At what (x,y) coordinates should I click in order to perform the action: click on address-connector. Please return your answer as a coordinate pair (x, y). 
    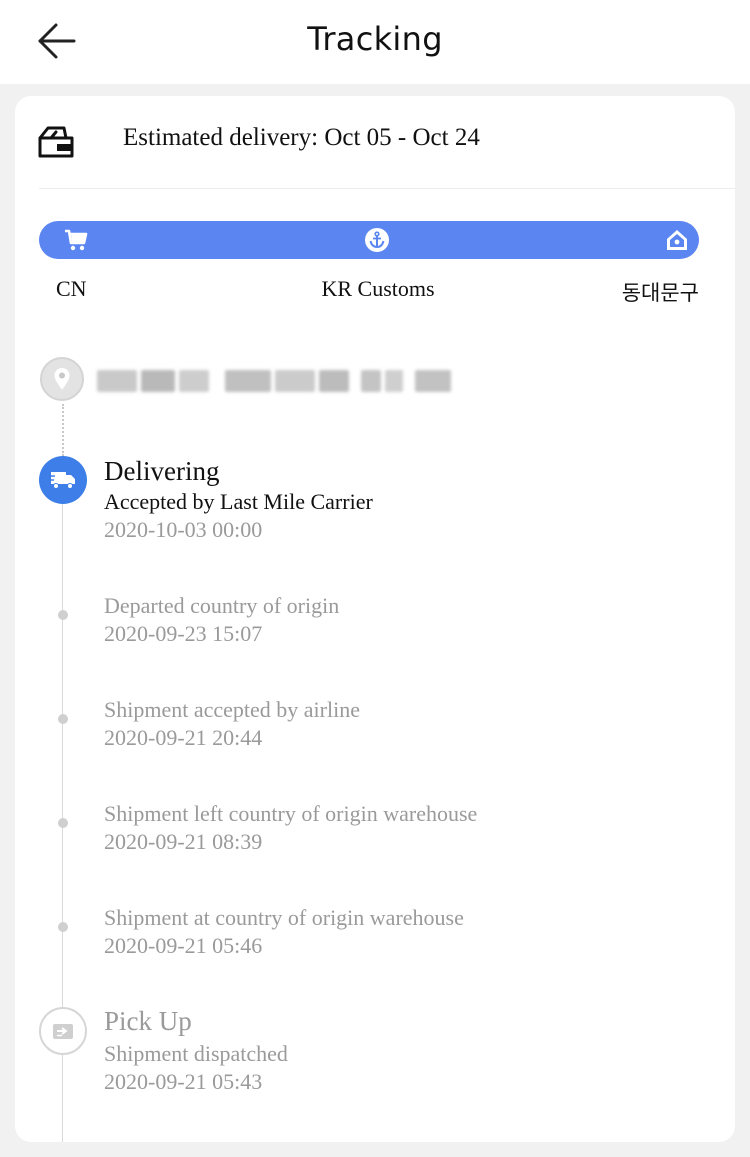
    Looking at the image, I should click on (63, 430).